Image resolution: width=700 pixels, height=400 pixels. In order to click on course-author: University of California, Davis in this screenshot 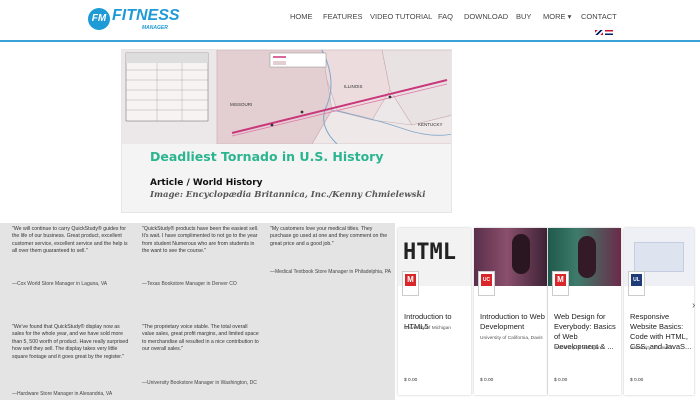, I will do `click(511, 338)`.